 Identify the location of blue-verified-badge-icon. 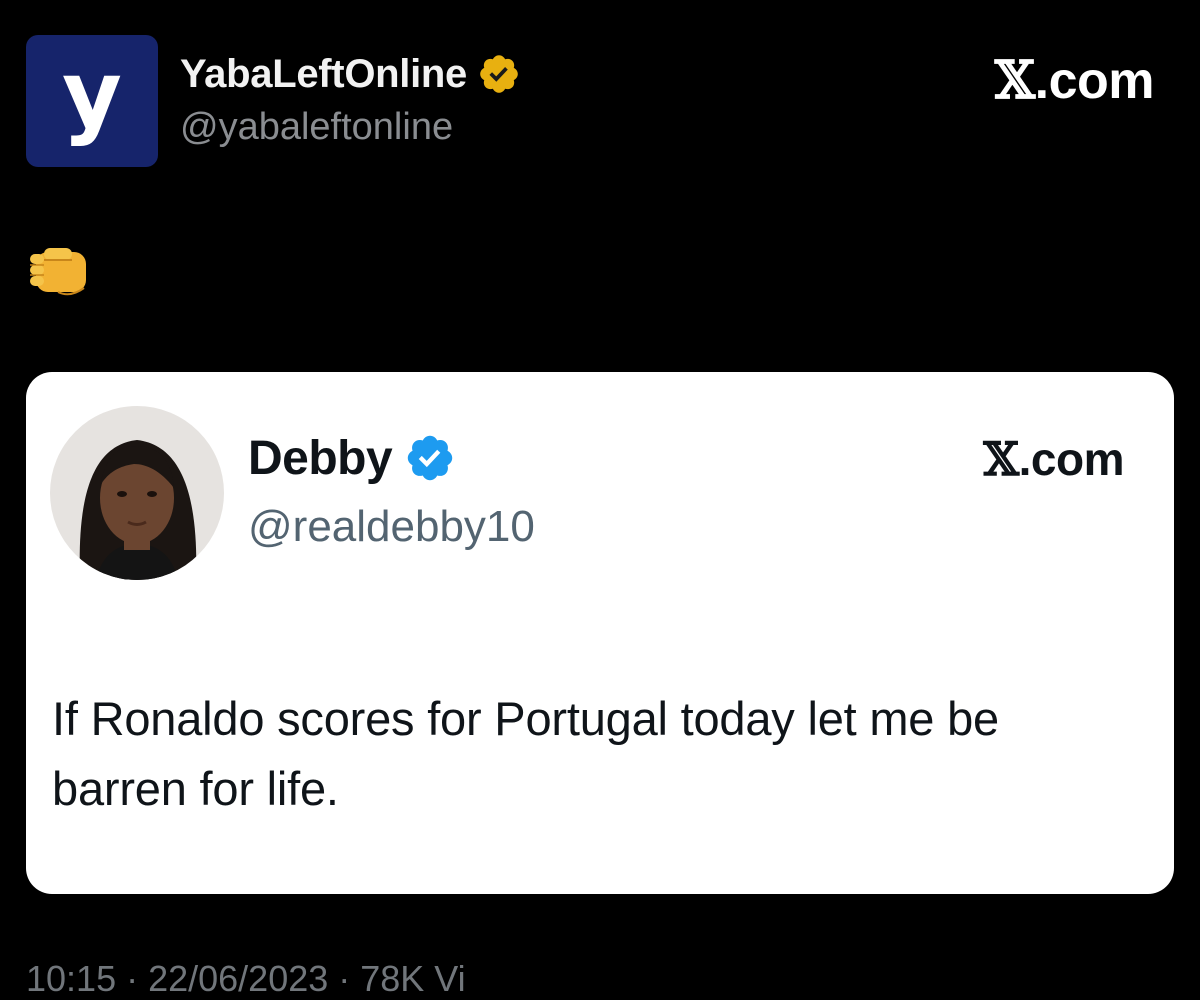
(430, 458).